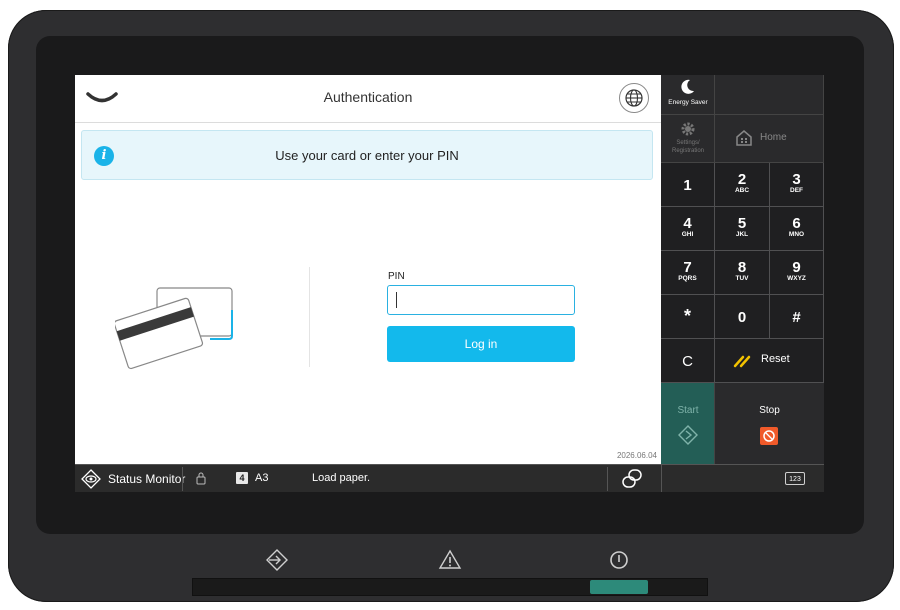 The width and height of the screenshot is (900, 610). I want to click on key-9: 9 WXYZ, so click(797, 273).